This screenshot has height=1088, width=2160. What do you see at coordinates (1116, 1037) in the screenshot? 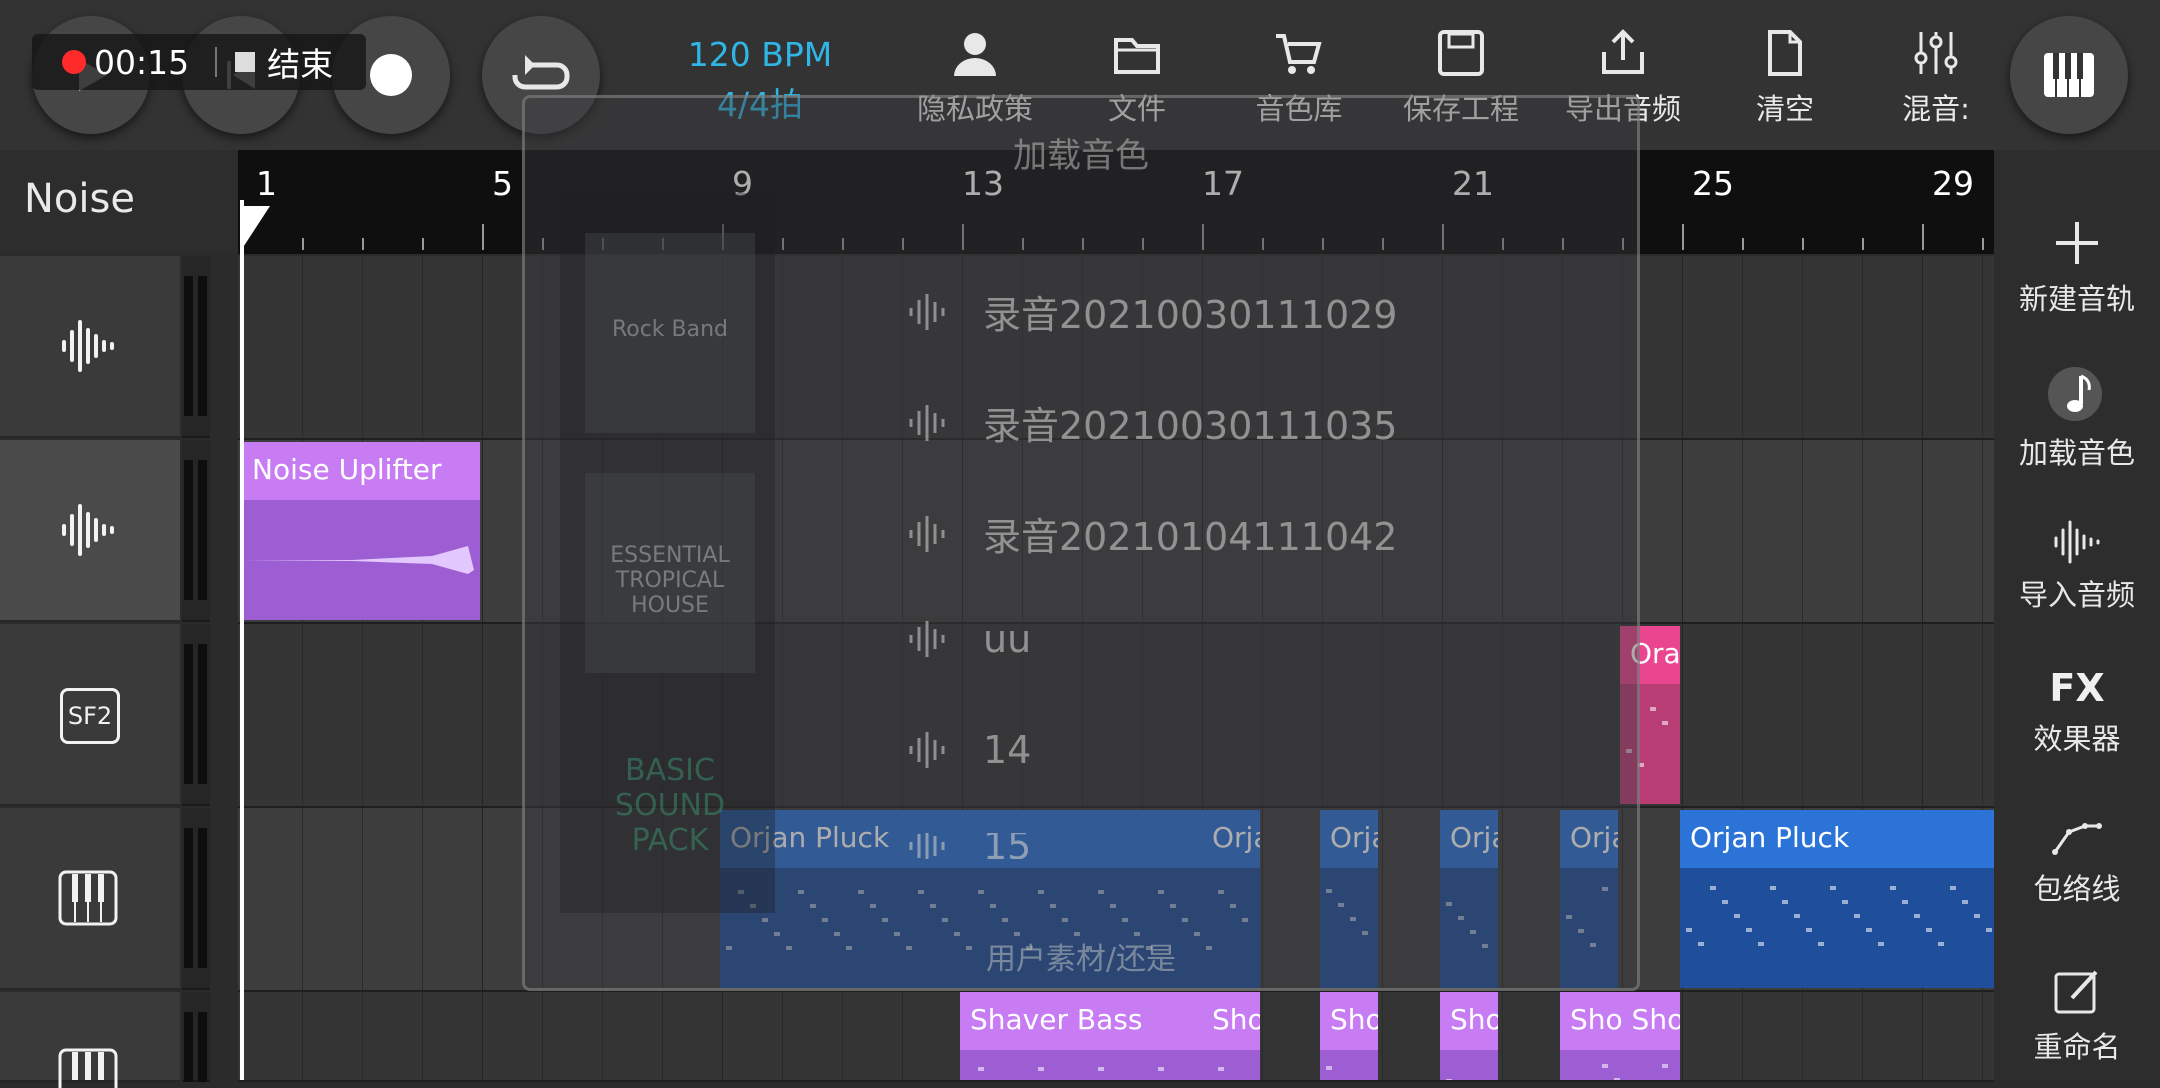
I see `track-lane-5: Shaver Bass Sho Sho Sho Sho Sho` at bounding box center [1116, 1037].